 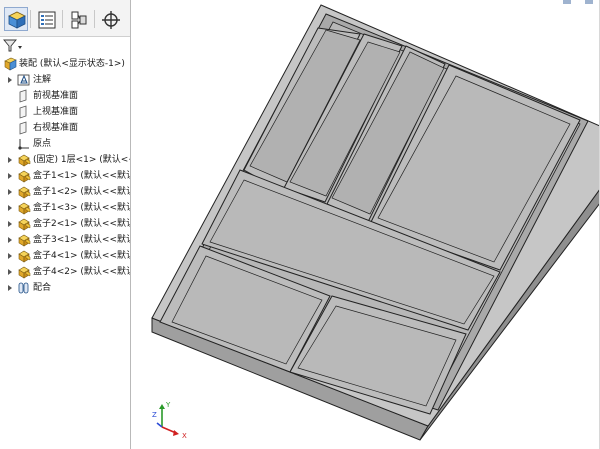 I want to click on tree-item: 上视基准面, so click(x=42, y=112).